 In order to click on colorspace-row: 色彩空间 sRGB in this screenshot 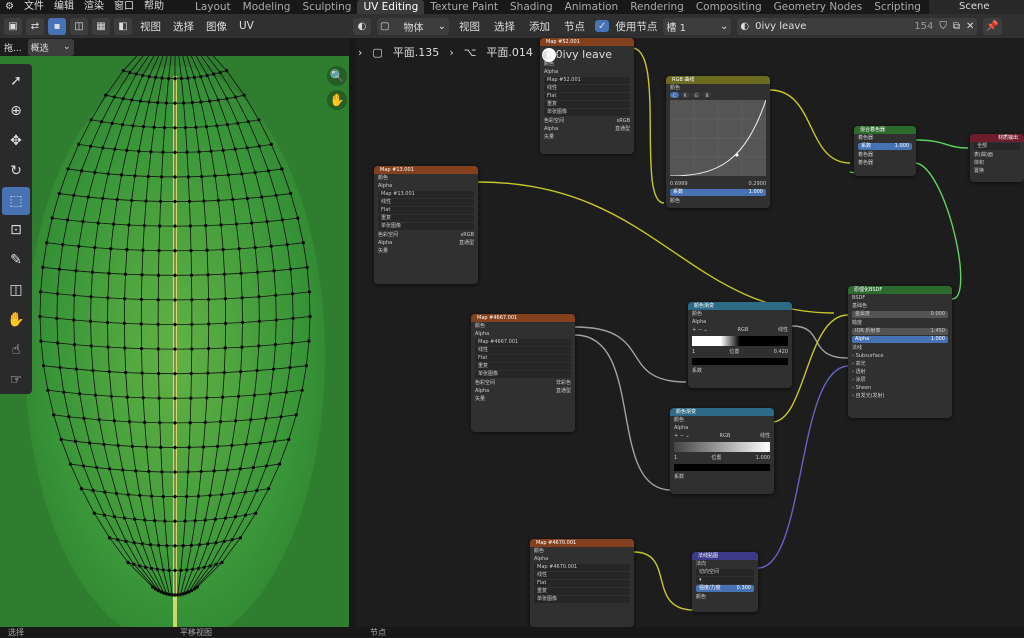, I will do `click(426, 235)`.